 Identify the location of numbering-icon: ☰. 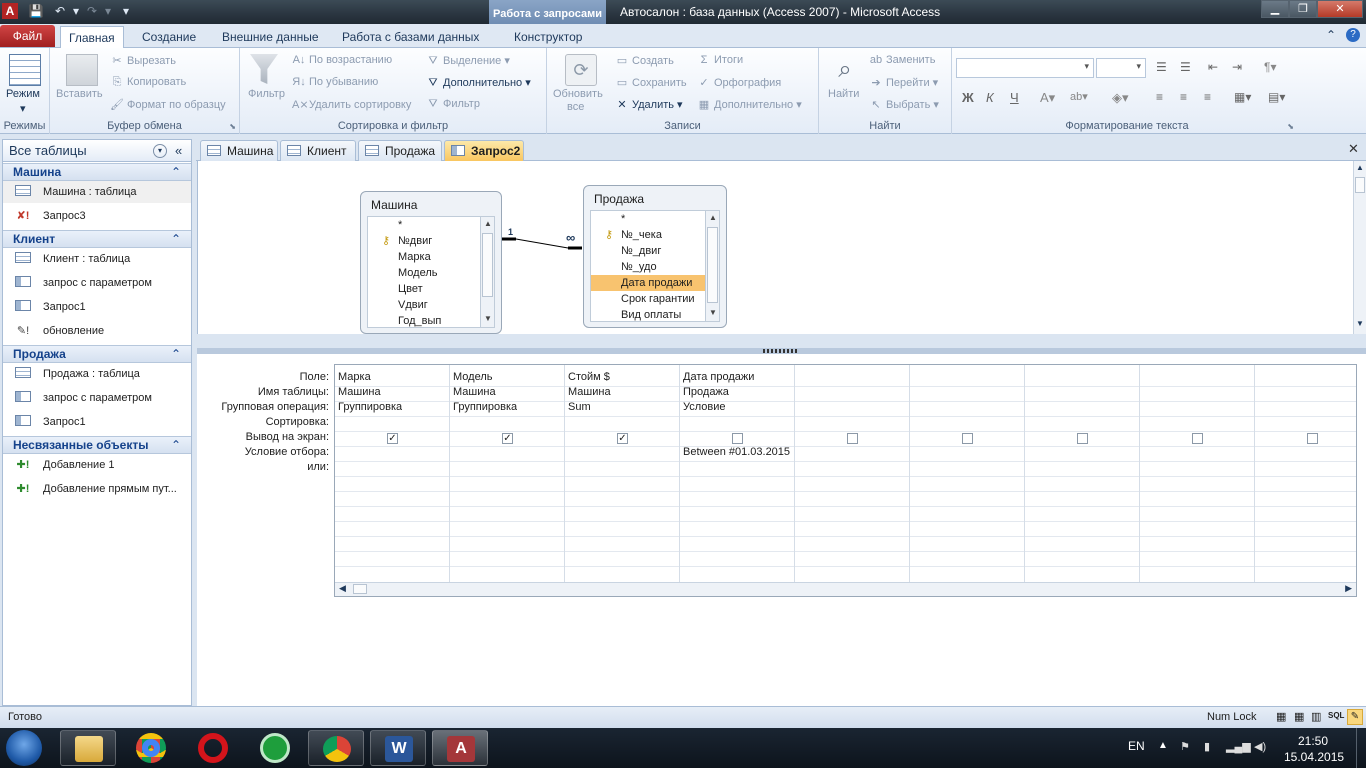
(1185, 67).